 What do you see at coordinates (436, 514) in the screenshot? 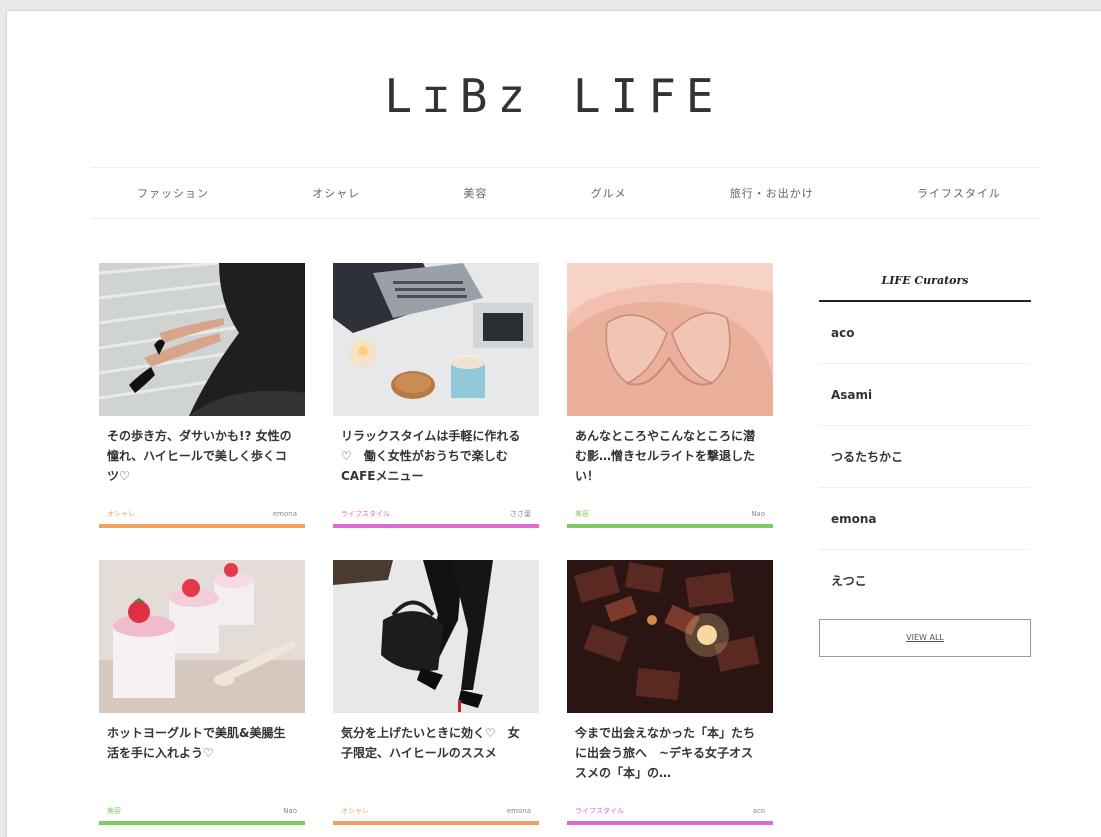
I see `article-meta: ライフスタイル ささ葉` at bounding box center [436, 514].